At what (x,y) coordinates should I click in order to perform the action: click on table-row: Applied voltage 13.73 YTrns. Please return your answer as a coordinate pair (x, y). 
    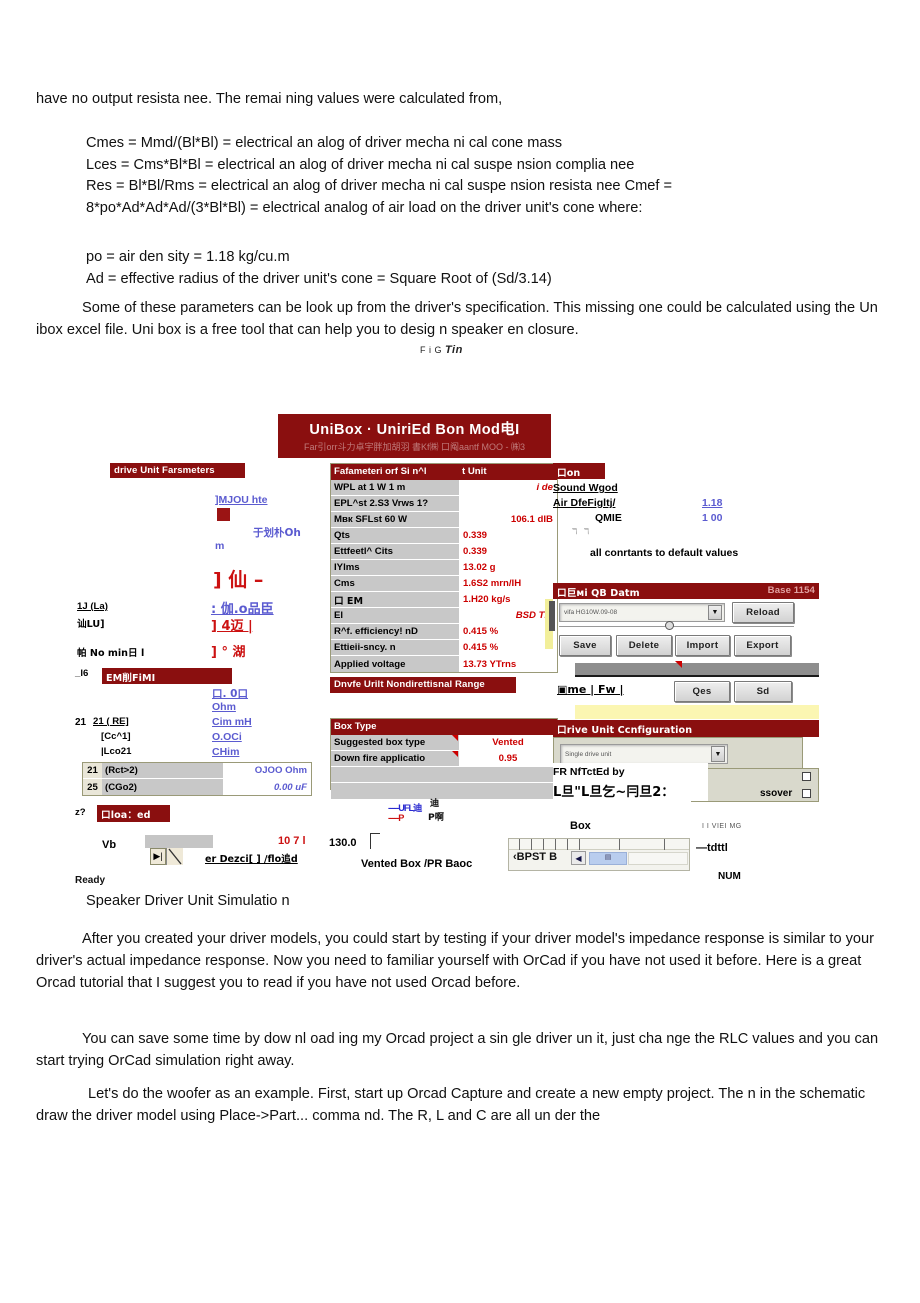
    Looking at the image, I should click on (444, 664).